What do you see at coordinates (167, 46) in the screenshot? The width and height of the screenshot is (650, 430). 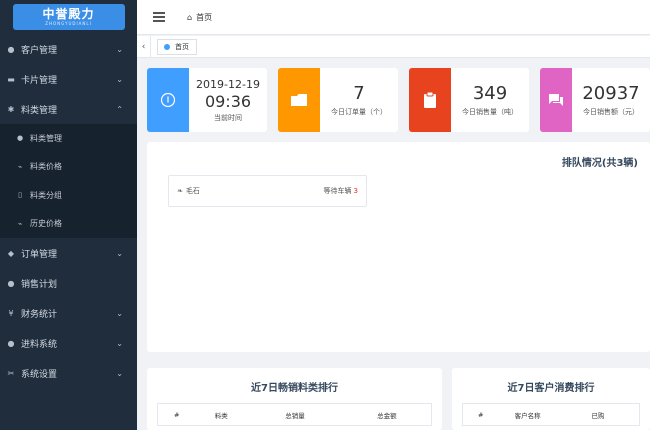 I see `active-dot-icon` at bounding box center [167, 46].